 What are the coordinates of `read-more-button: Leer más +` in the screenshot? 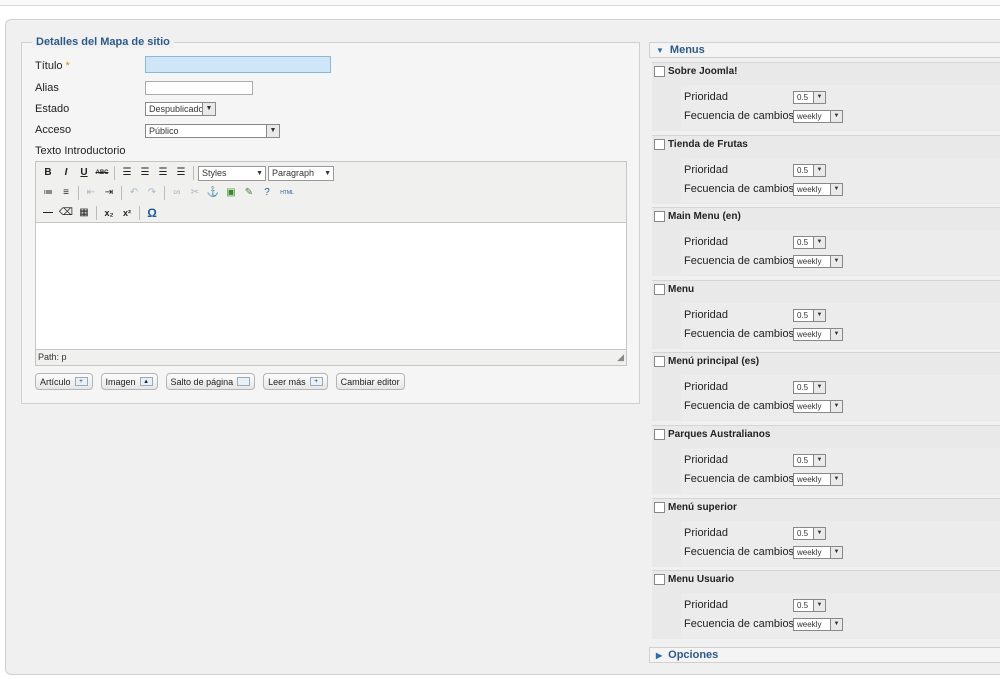 It's located at (295, 381).